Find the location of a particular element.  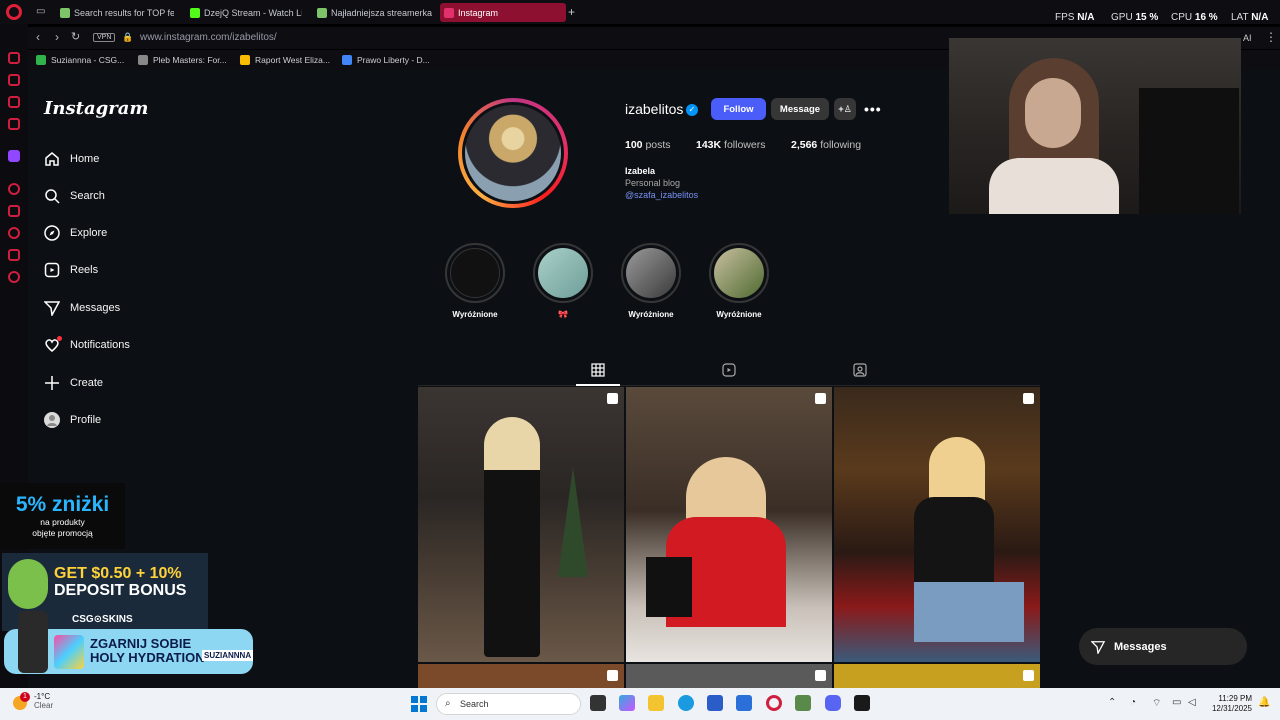

nav-search: Search is located at coordinates (74, 196).